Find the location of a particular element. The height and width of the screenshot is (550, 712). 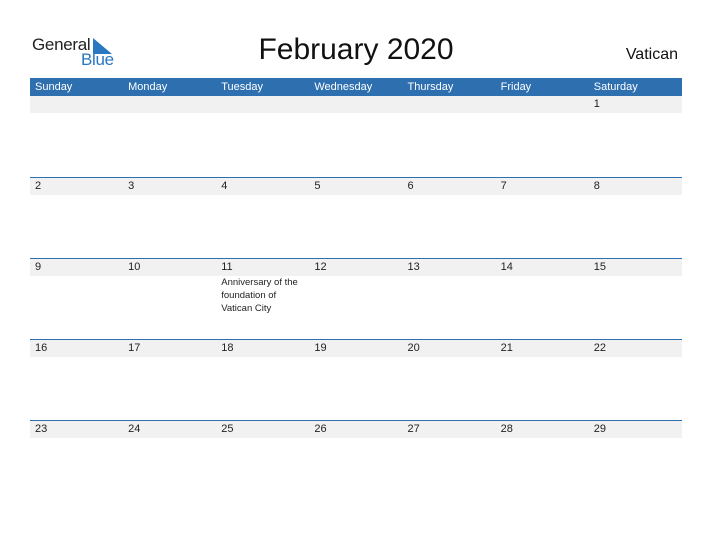

day-number-strip: 23 24 25 26 27 28 29 is located at coordinates (356, 429).